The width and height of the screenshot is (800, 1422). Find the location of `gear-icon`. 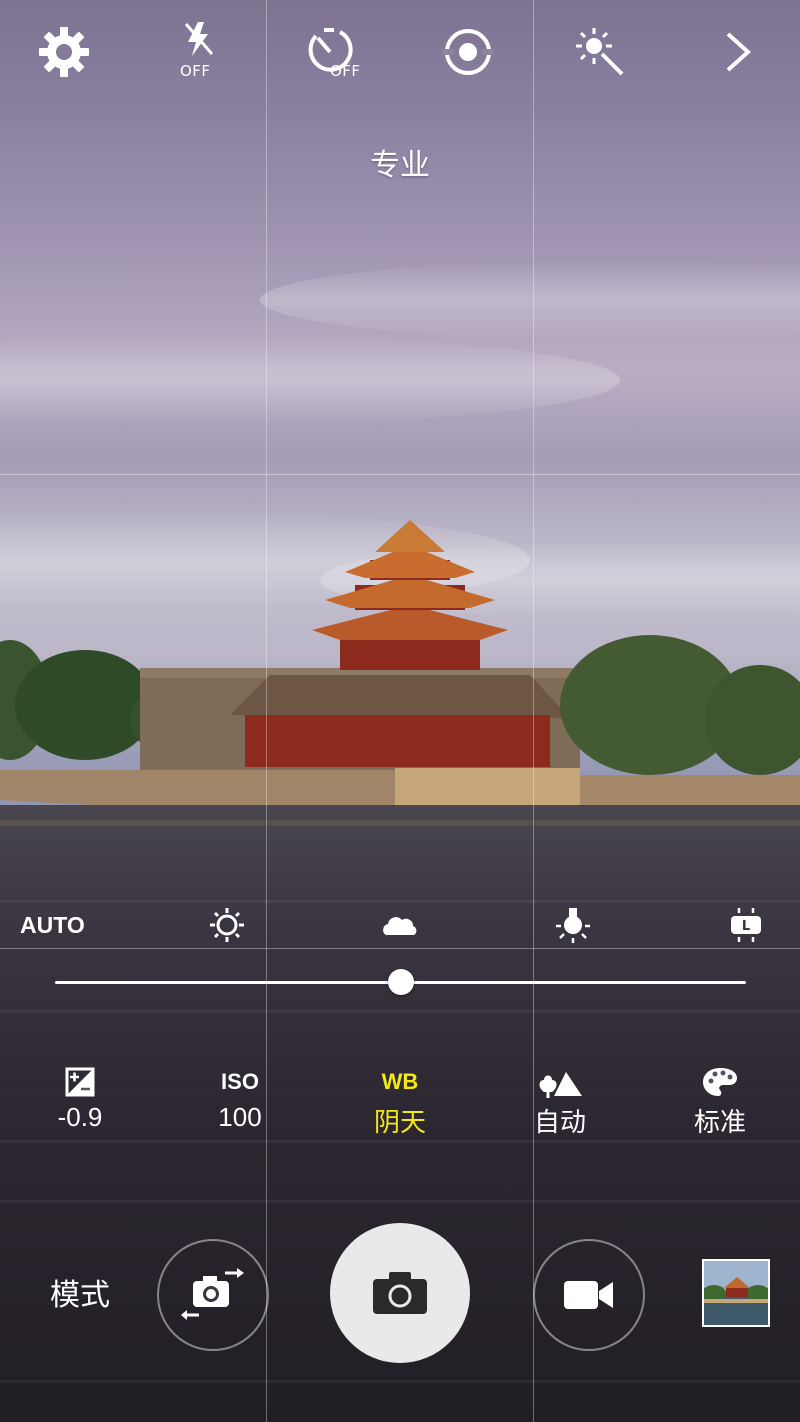

gear-icon is located at coordinates (64, 52).